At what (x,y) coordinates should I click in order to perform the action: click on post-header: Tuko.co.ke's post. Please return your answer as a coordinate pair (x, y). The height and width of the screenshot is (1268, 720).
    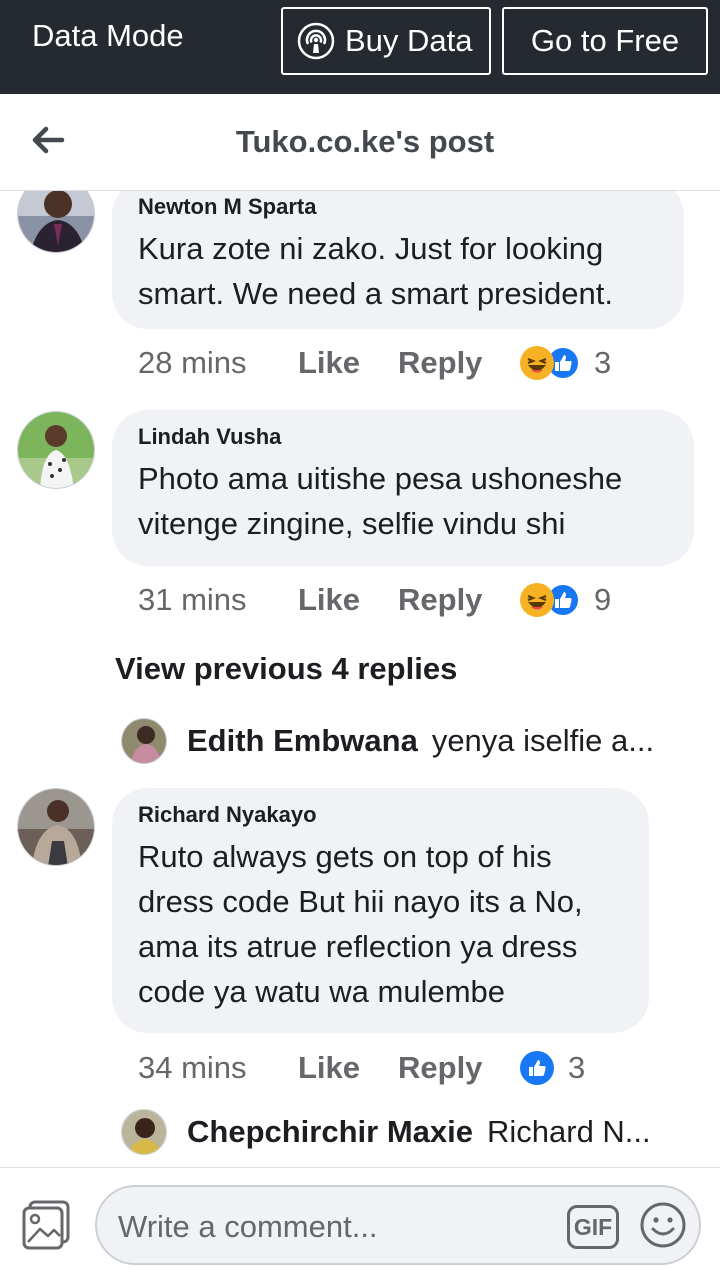
    Looking at the image, I should click on (360, 142).